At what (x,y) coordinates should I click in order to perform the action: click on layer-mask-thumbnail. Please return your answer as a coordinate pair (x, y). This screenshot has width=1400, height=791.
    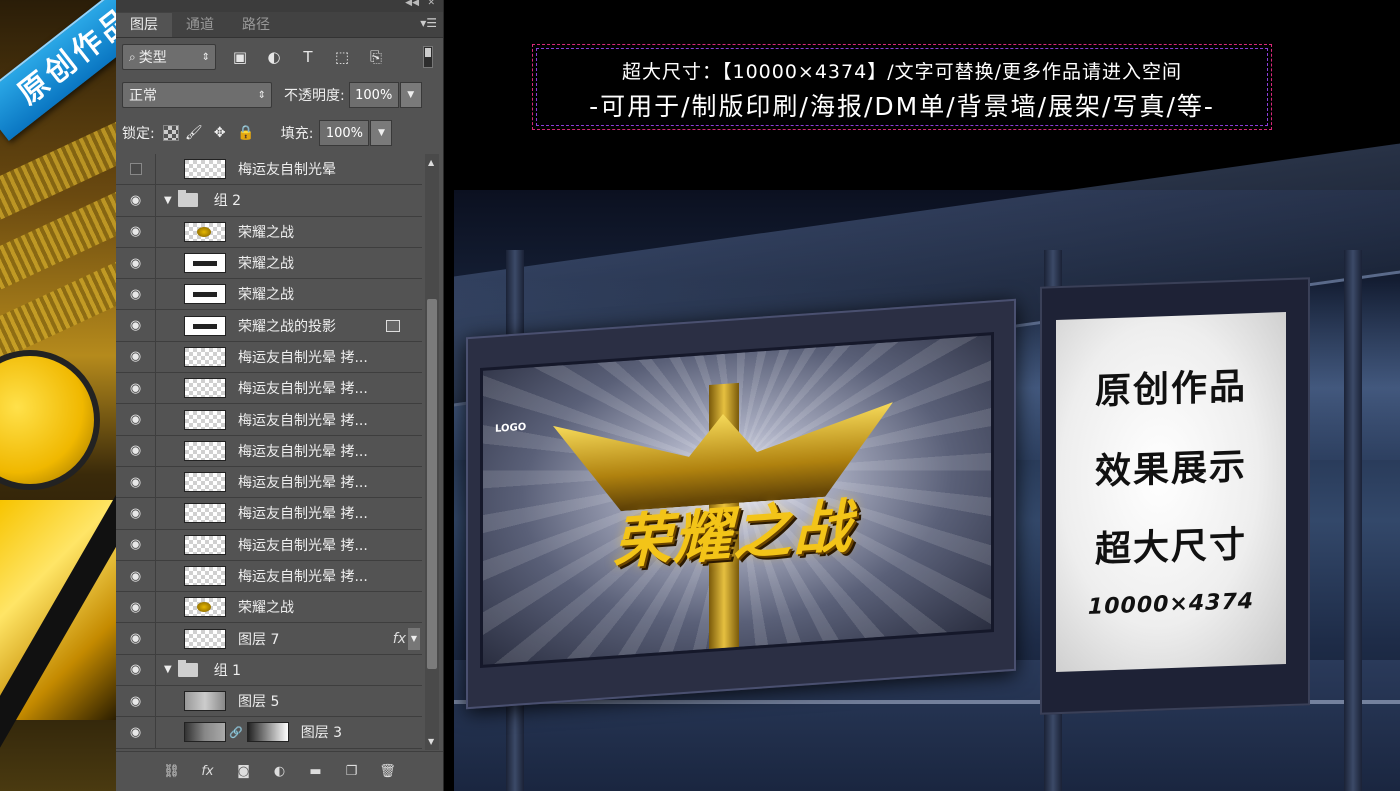
    Looking at the image, I should click on (267, 732).